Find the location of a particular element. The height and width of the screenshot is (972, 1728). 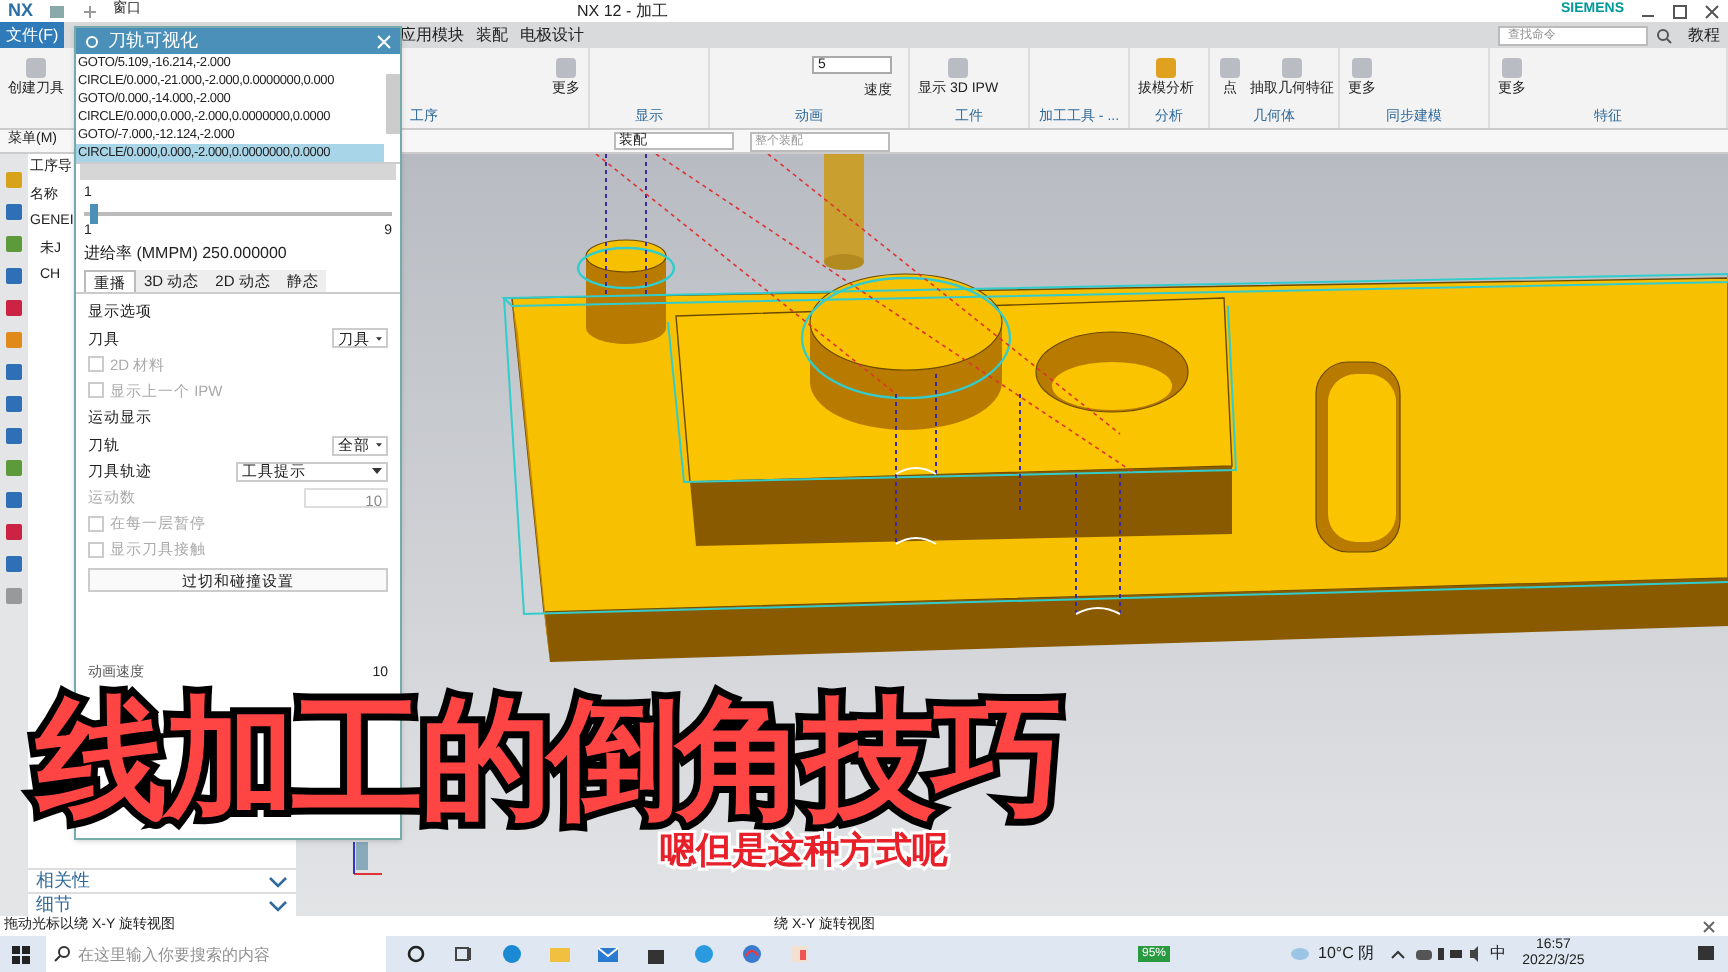

task-view-icon is located at coordinates (464, 954).